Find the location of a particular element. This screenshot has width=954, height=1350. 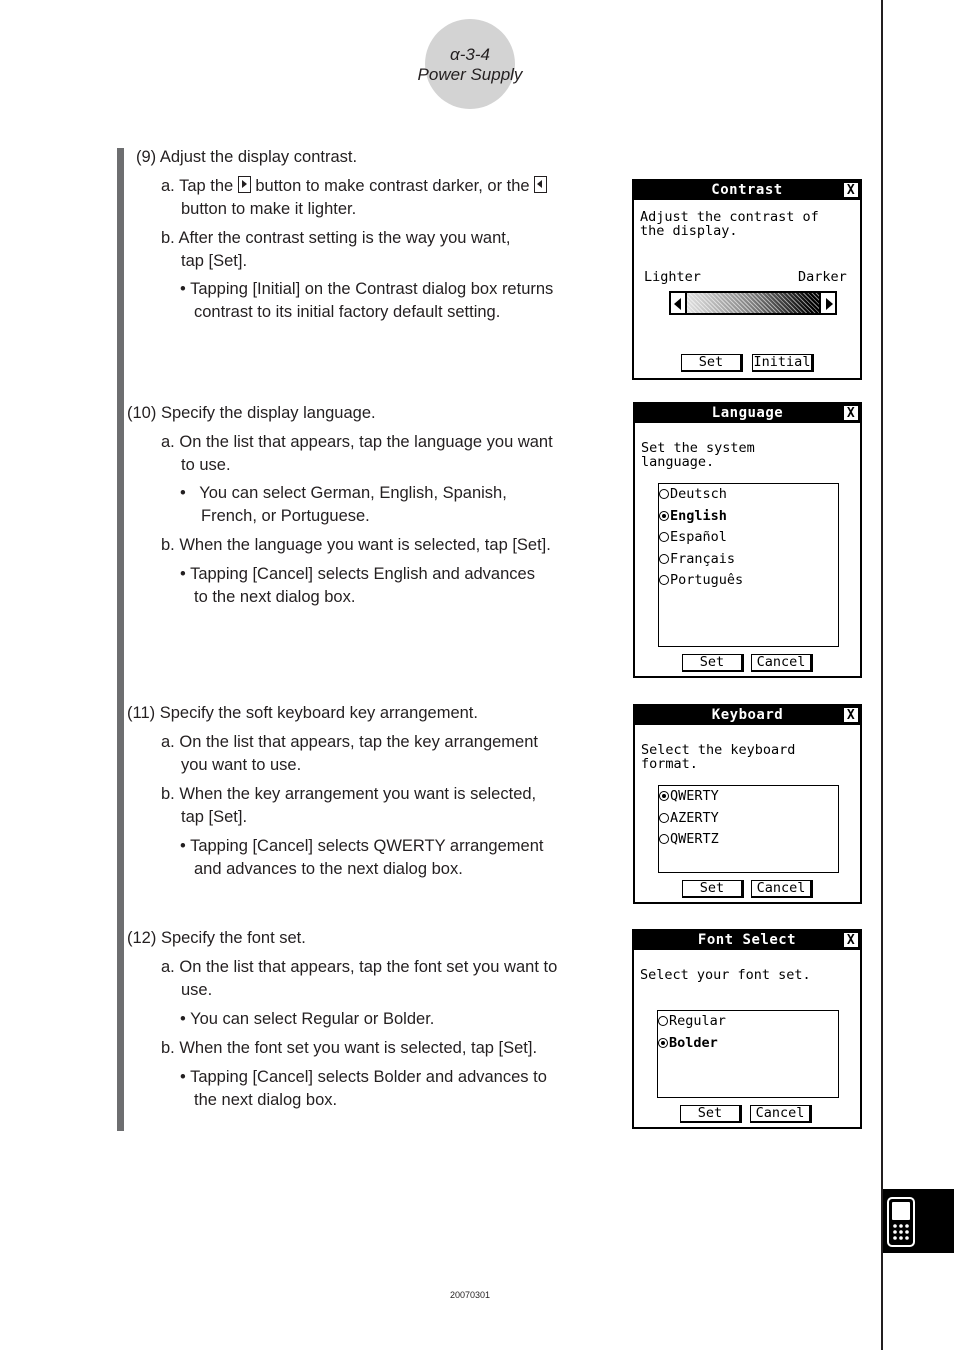

option-label: QWERTZ is located at coordinates (694, 839).